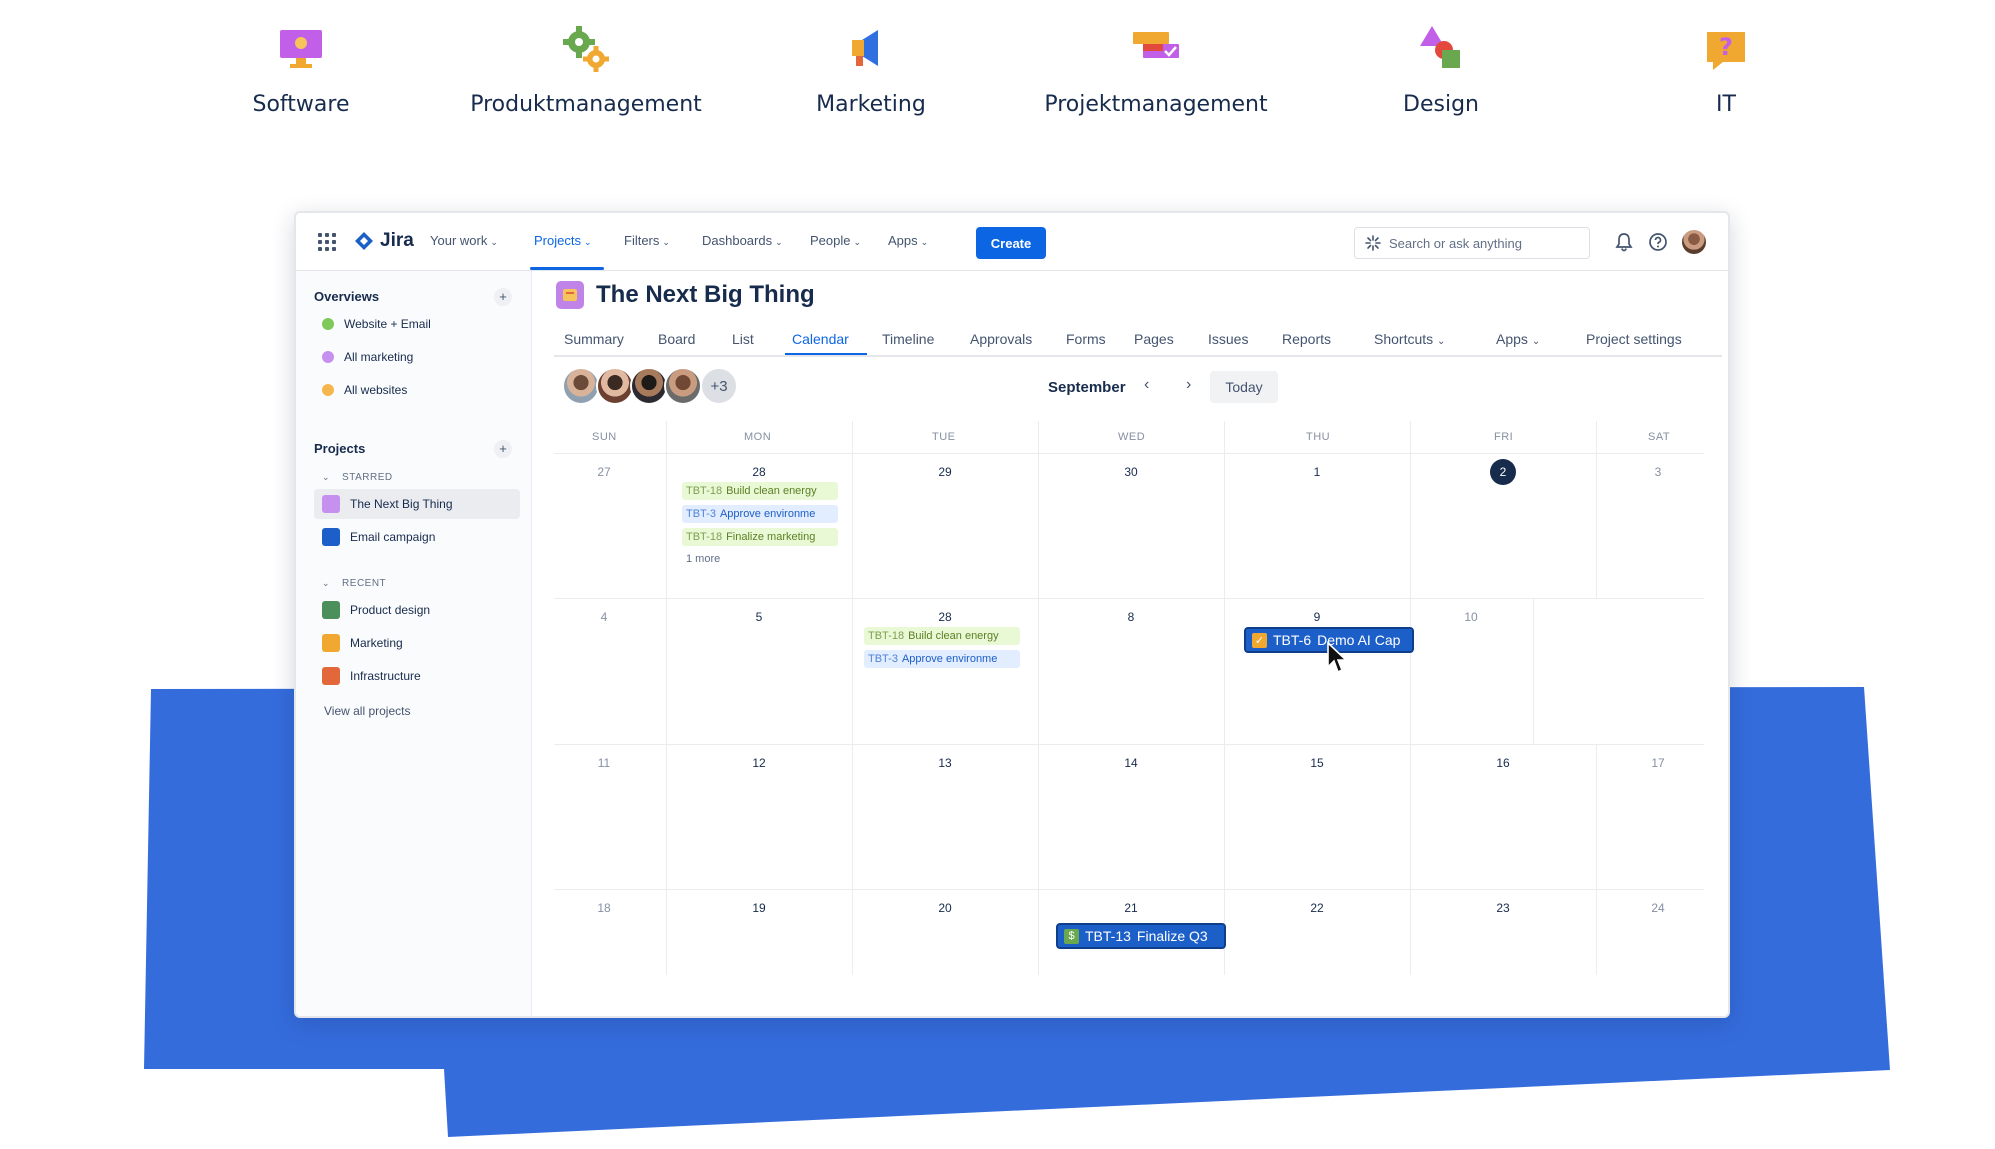 The image size is (1995, 1149). I want to click on nav-filters: Filters ⌄, so click(647, 240).